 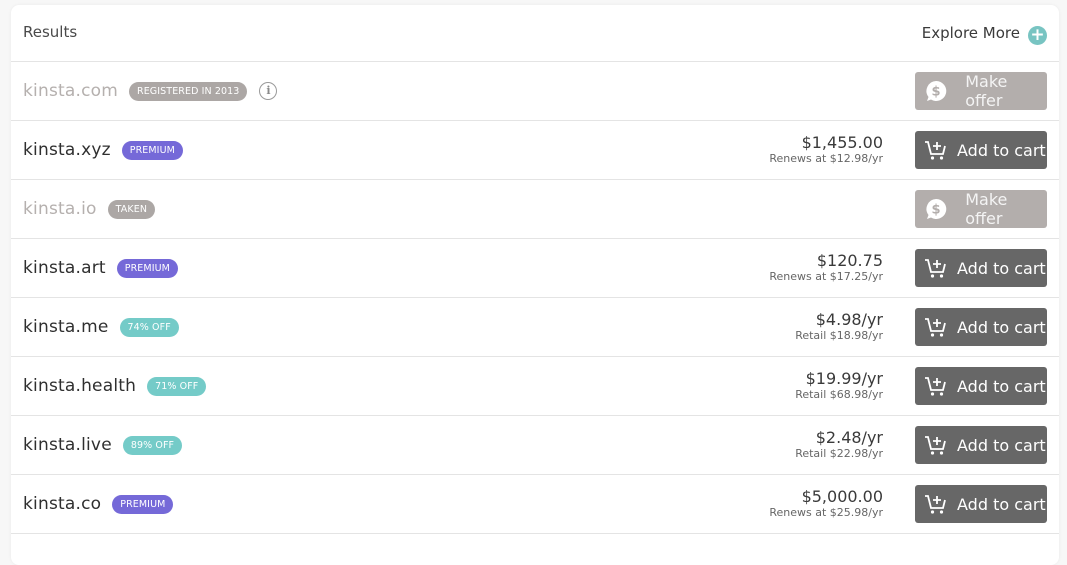 I want to click on price: $2.48/yr, so click(x=849, y=437).